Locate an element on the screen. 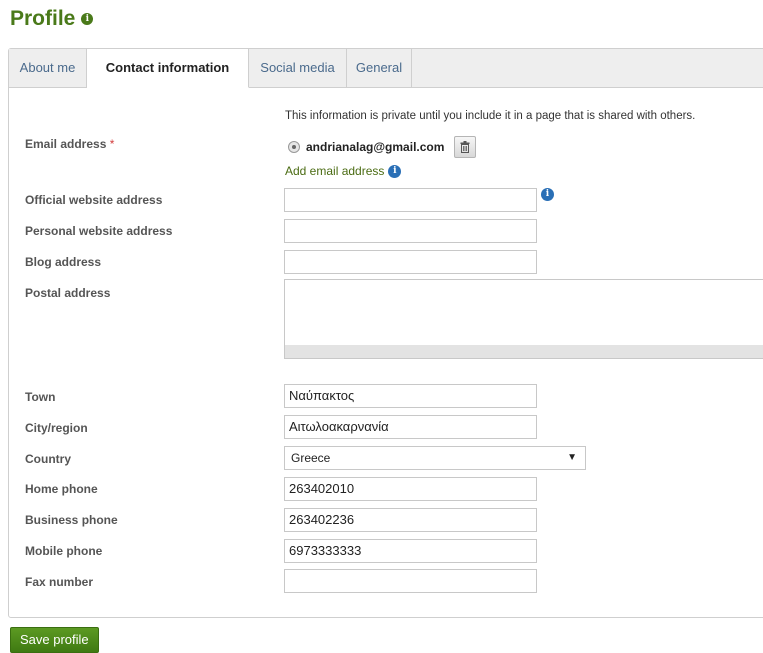 This screenshot has width=763, height=653. official-website-label: Official website address is located at coordinates (94, 200).